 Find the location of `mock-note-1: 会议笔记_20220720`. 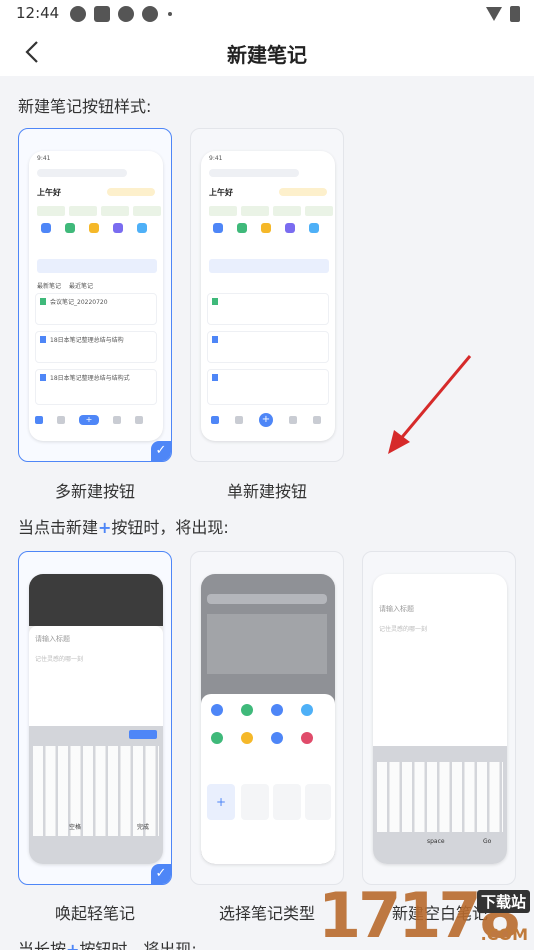

mock-note-1: 会议笔记_20220720 is located at coordinates (79, 302).